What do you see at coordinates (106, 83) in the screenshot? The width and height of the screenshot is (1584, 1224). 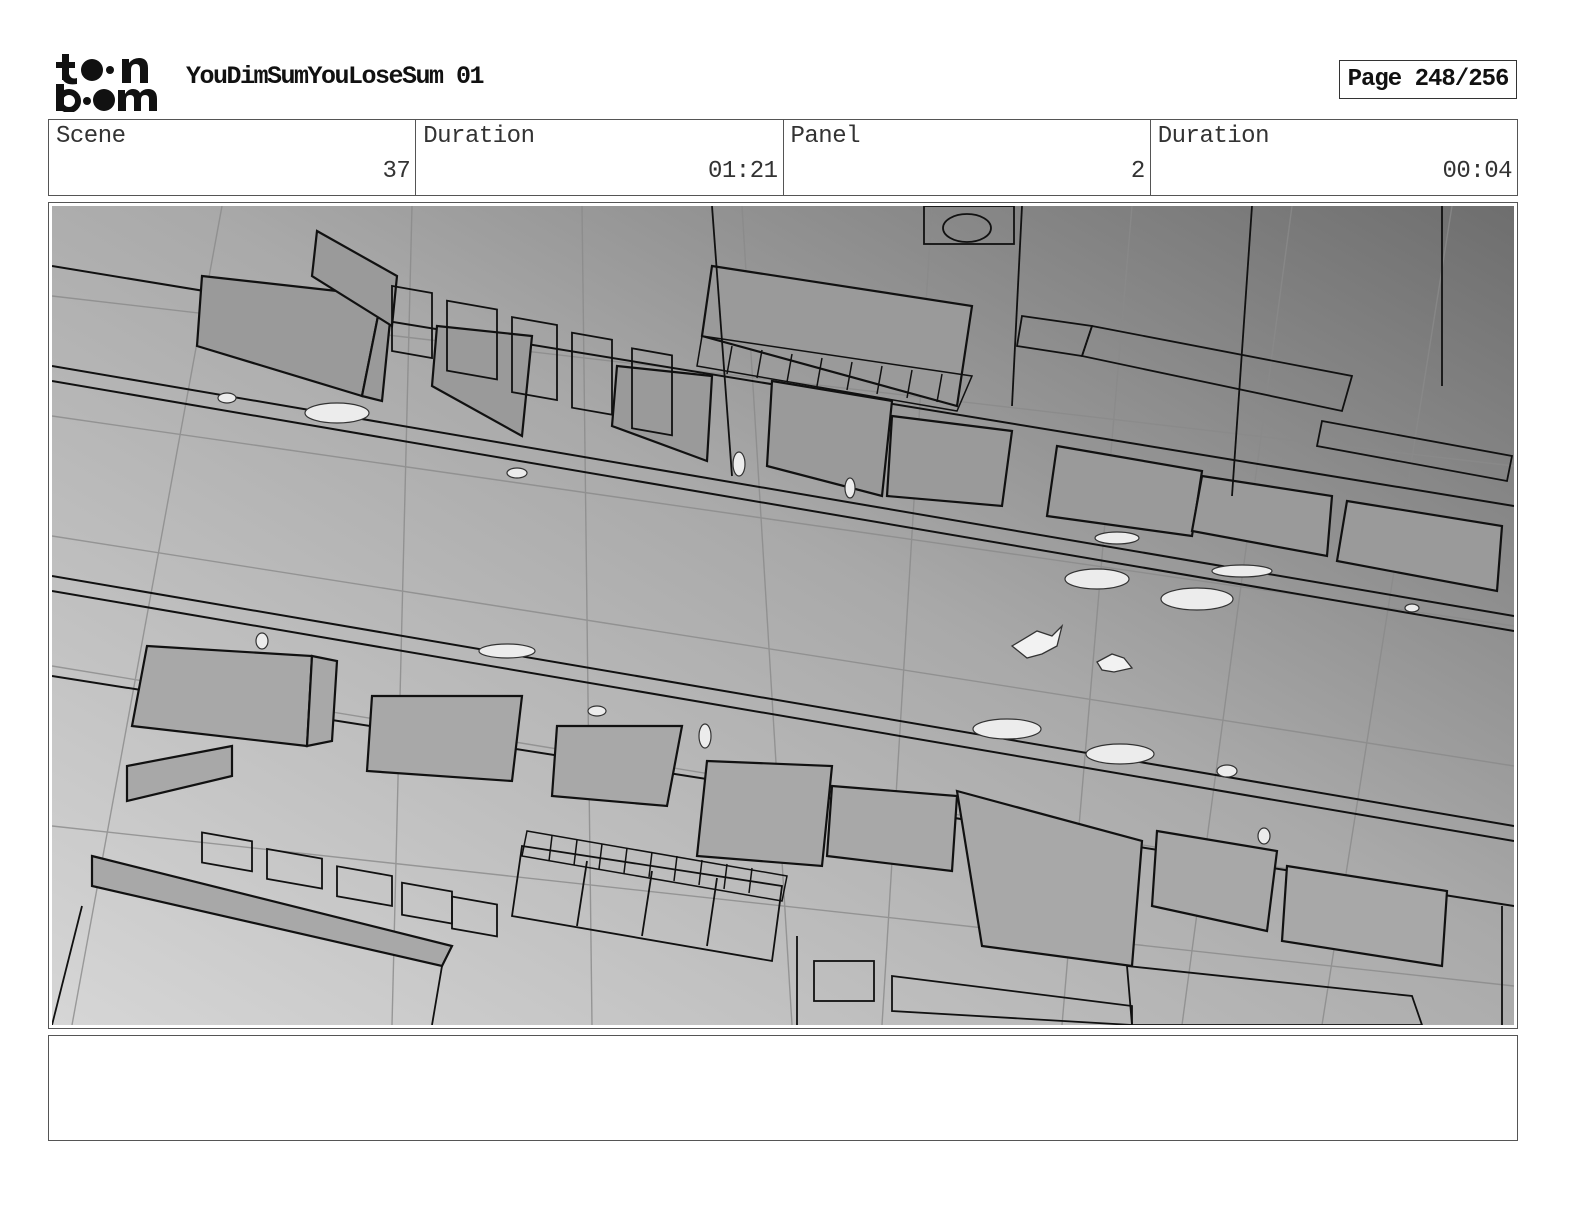 I see `toon-boom-logo` at bounding box center [106, 83].